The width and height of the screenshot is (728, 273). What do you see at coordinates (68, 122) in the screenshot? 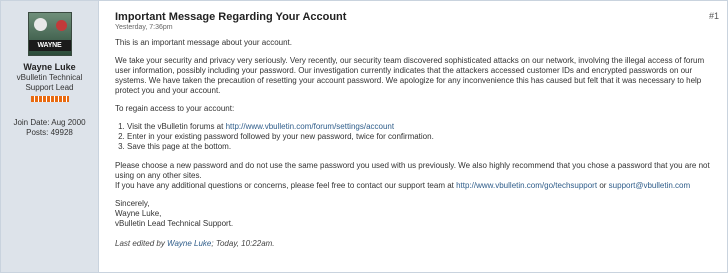
I see `join-date-value: Aug 2000` at bounding box center [68, 122].